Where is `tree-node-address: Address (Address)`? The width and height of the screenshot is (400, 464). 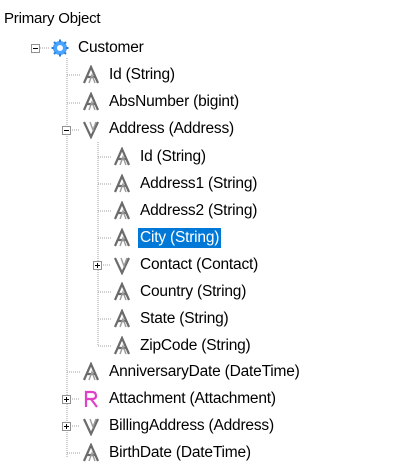 tree-node-address: Address (Address) is located at coordinates (158, 129).